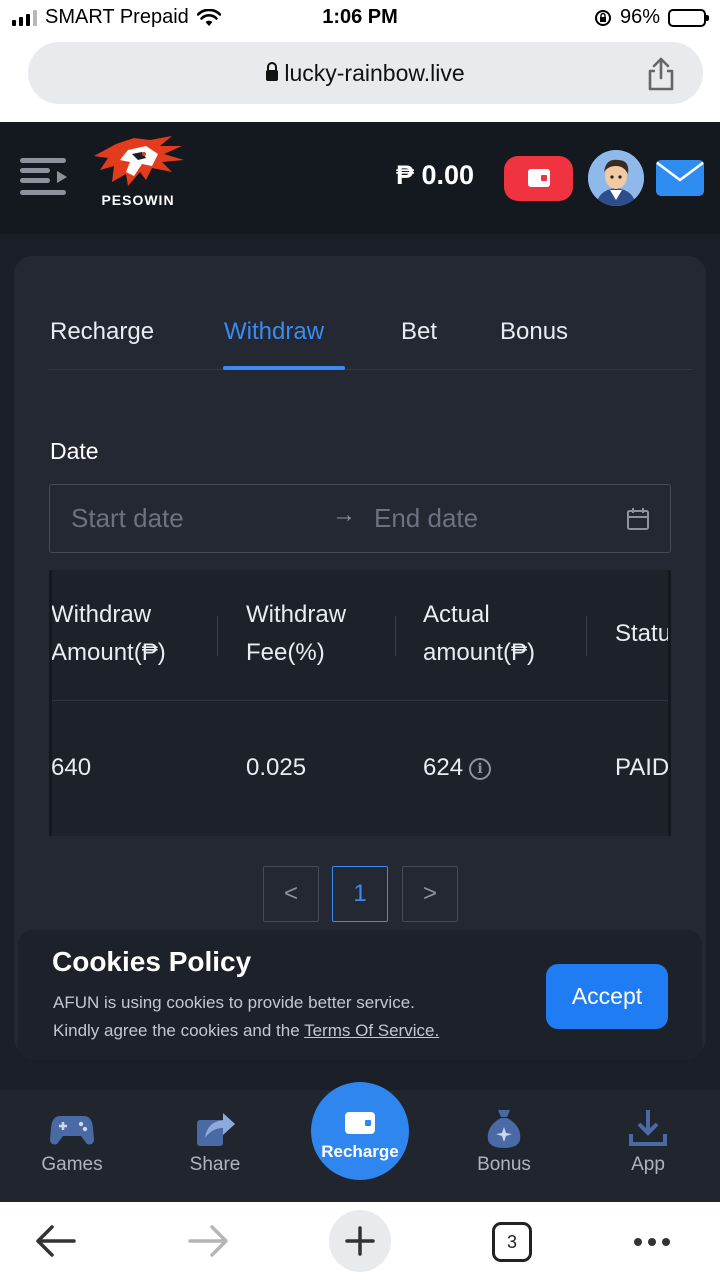 The image size is (720, 1280). I want to click on date-label: Date, so click(74, 451).